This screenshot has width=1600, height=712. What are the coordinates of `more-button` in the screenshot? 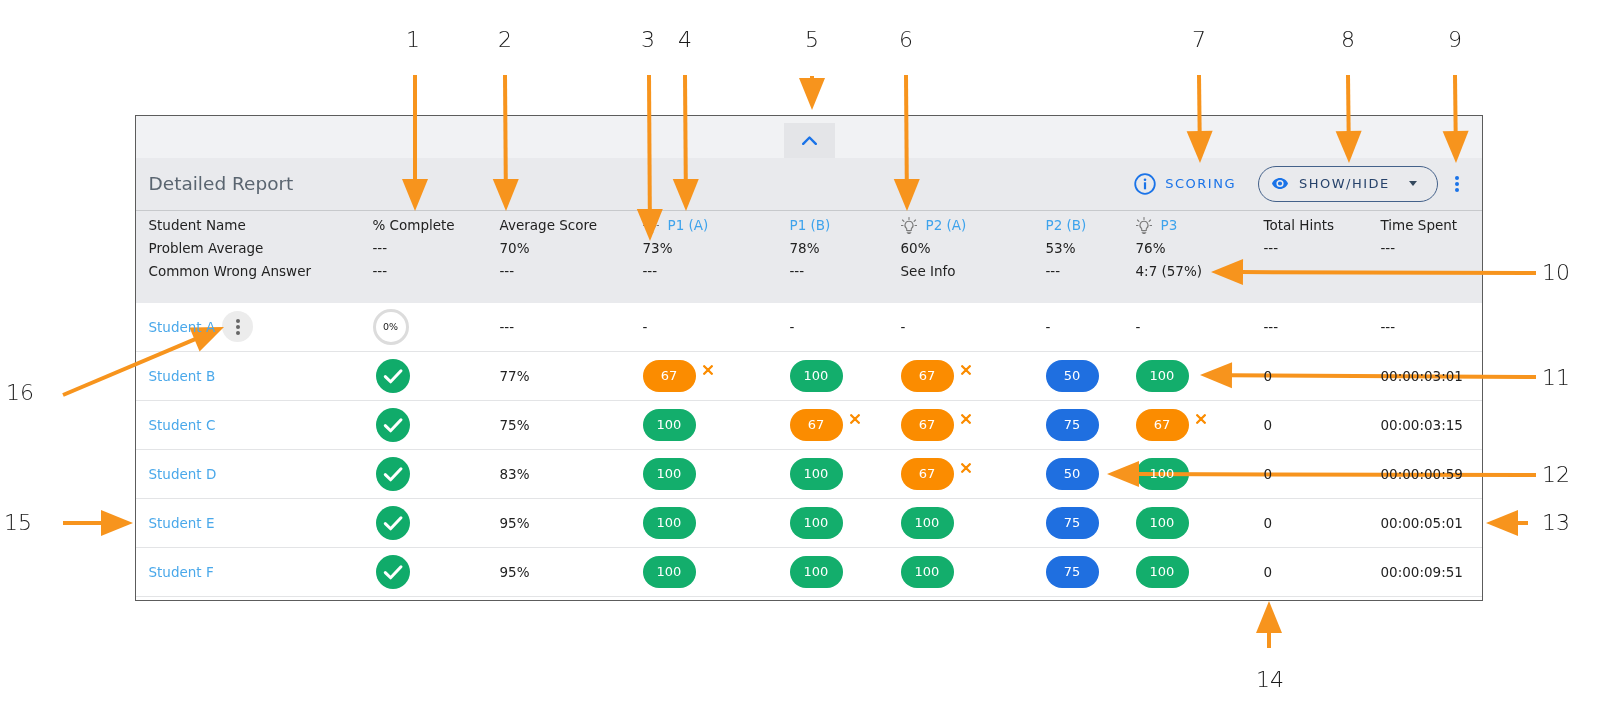 It's located at (238, 326).